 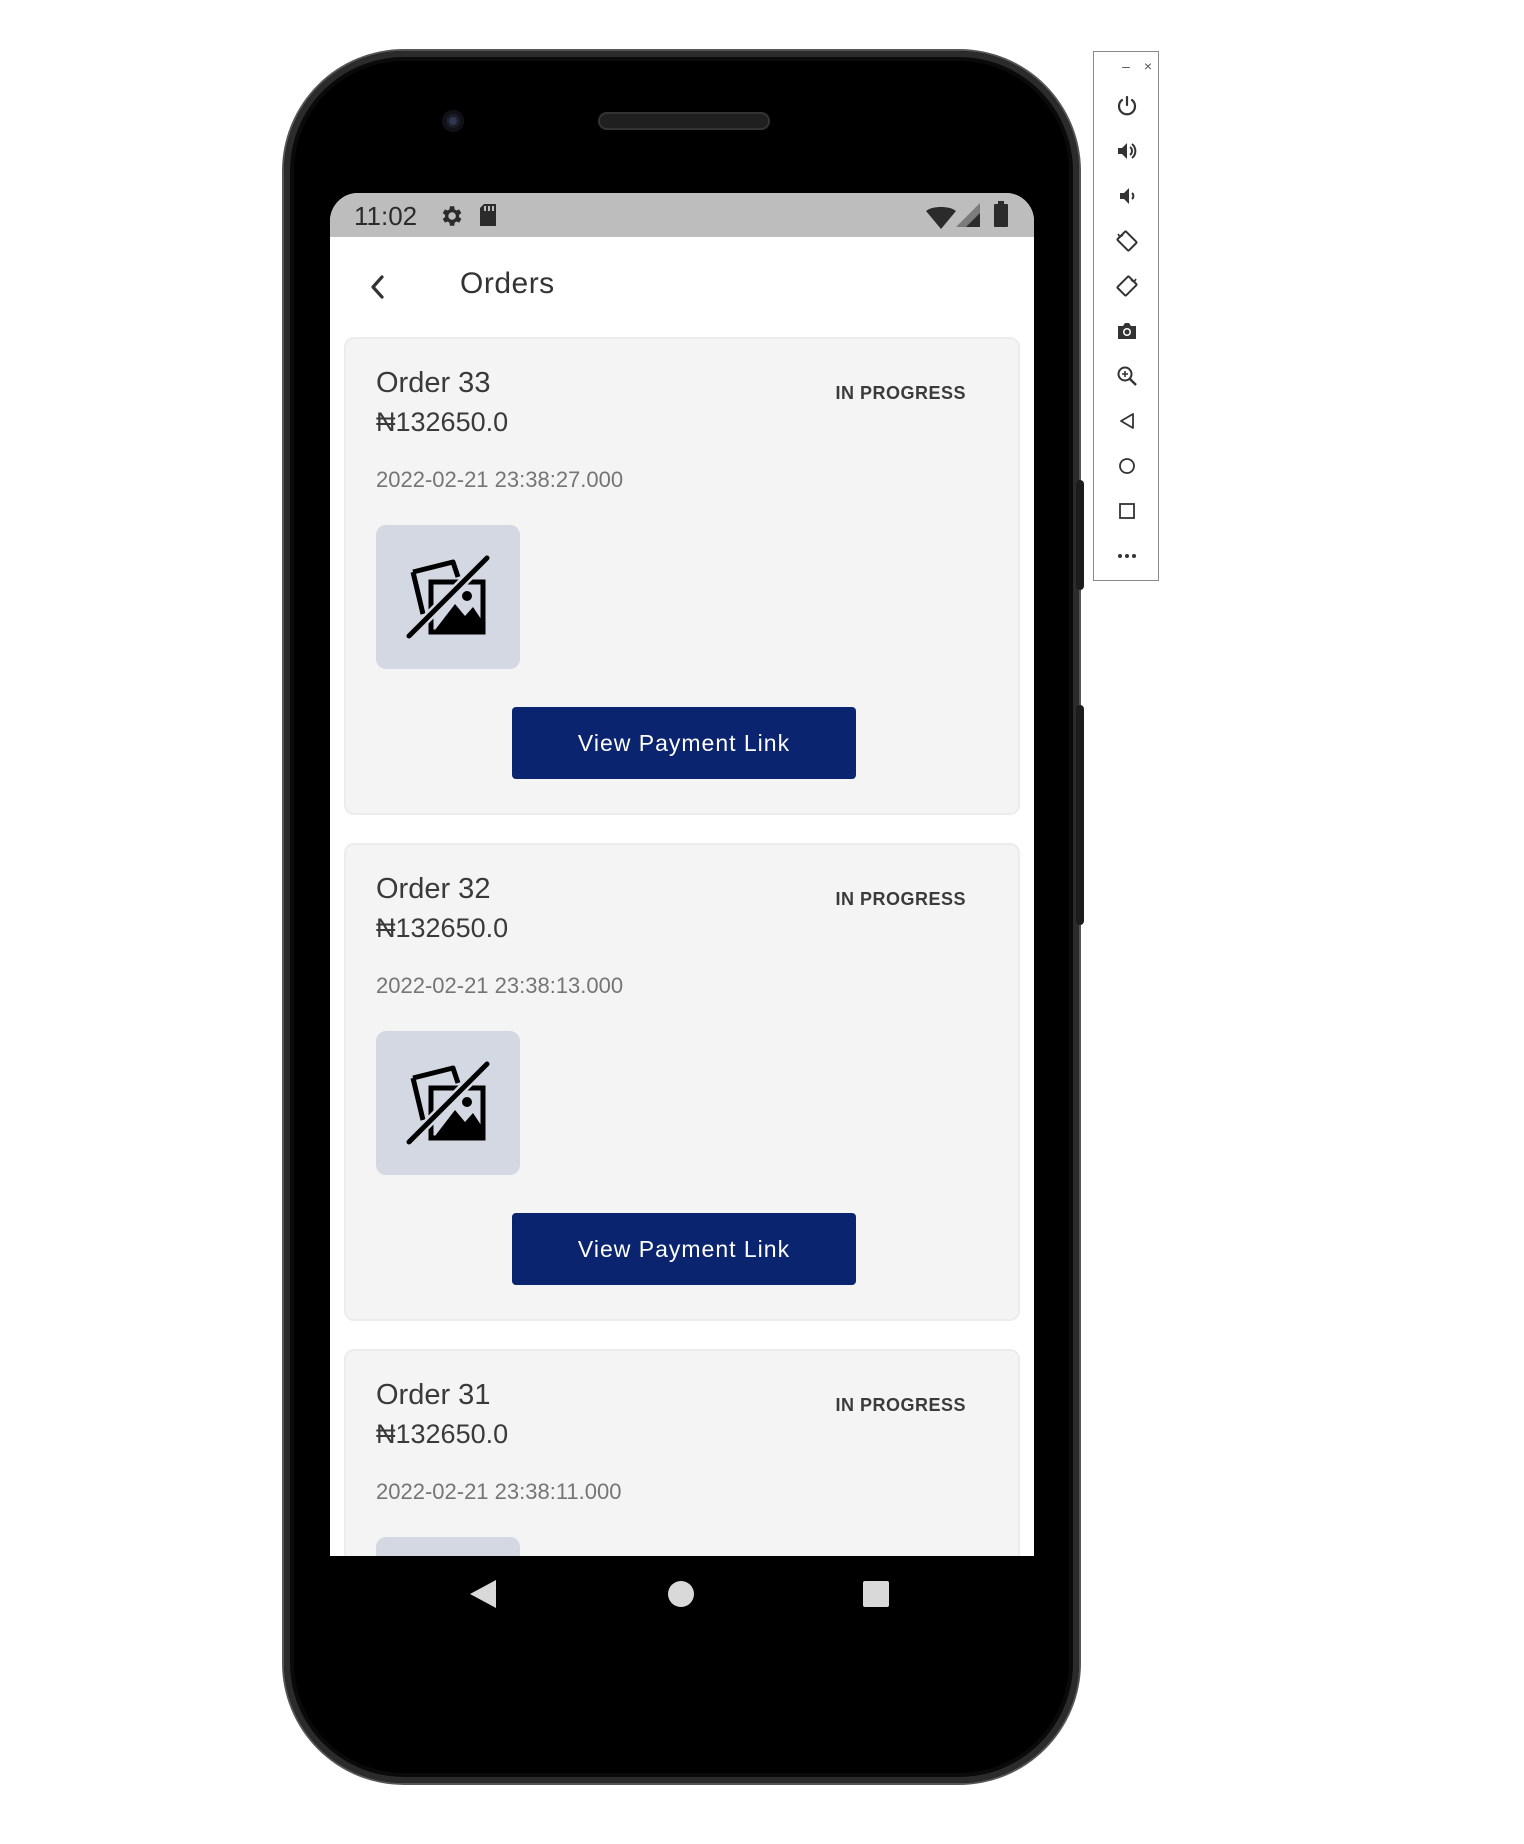 I want to click on order-title: Order 32, so click(x=433, y=889).